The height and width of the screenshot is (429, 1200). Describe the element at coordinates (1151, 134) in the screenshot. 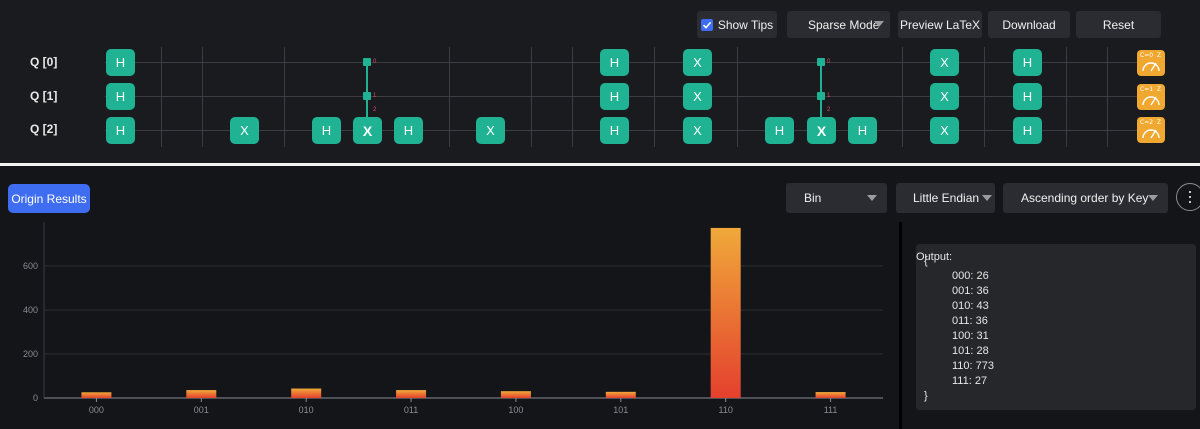

I see `meter-icon` at that location.